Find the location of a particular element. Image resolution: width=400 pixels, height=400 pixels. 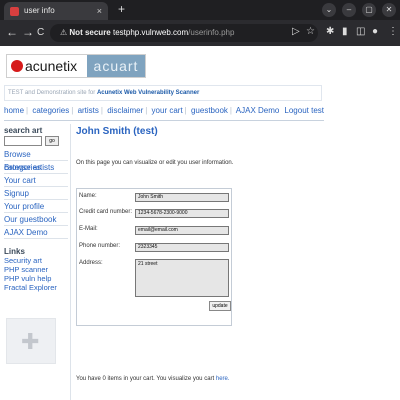

url-host: testphp.vulnweb.com is located at coordinates (151, 32).